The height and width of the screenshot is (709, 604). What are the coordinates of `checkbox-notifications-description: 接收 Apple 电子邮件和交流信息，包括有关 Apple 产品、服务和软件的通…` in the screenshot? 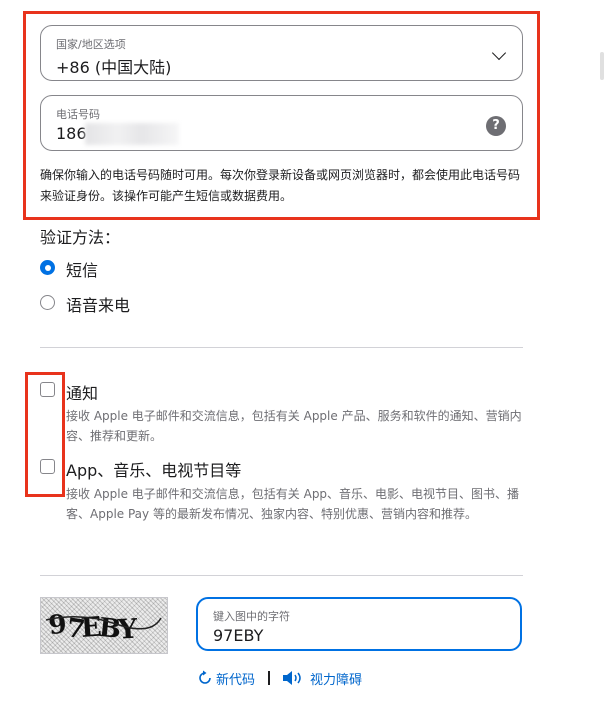 It's located at (294, 426).